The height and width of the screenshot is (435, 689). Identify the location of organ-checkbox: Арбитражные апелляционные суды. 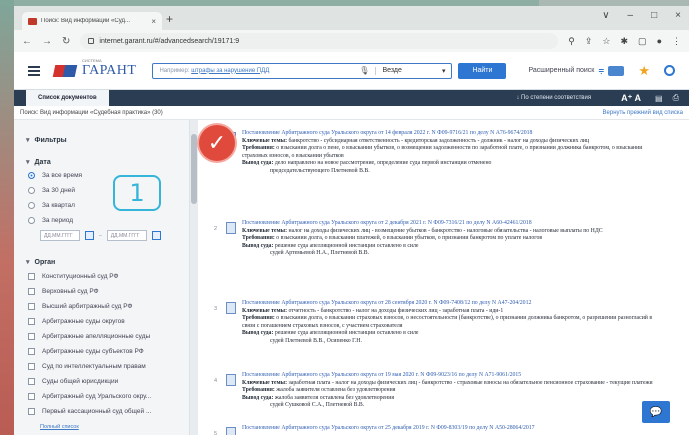
(89, 336).